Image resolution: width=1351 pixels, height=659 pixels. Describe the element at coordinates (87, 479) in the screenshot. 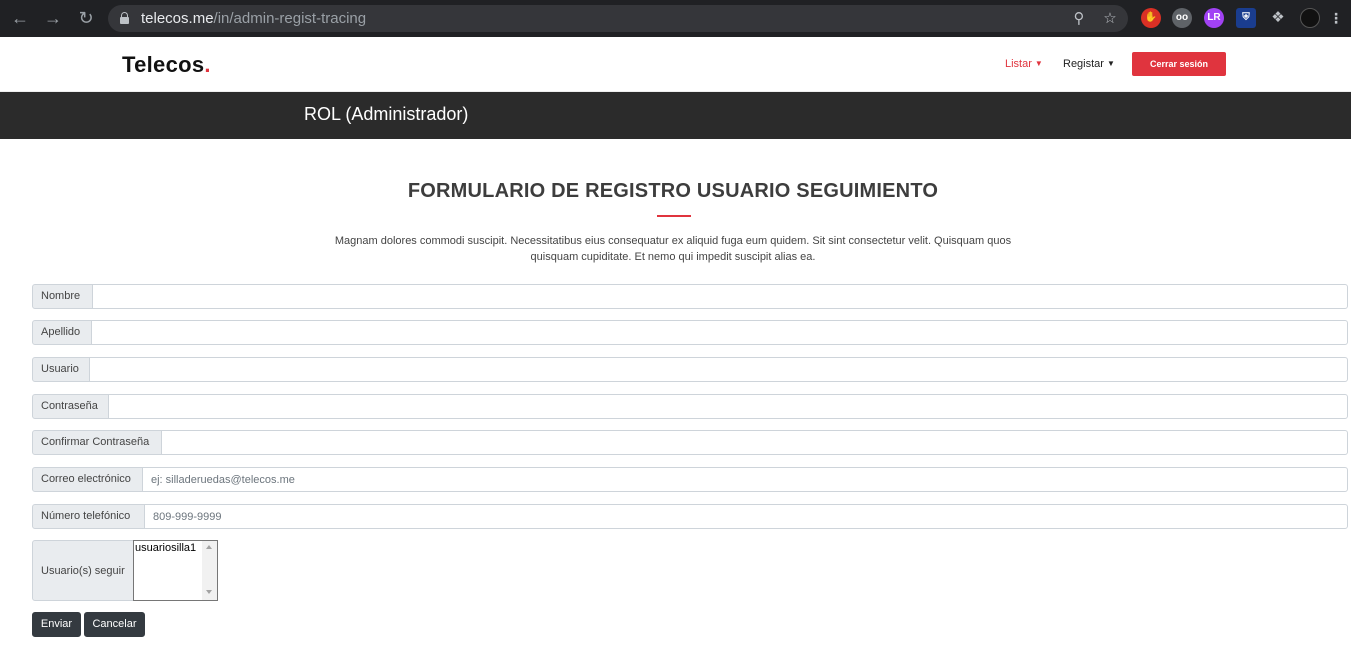

I see `email-label: Correo electrónico` at that location.